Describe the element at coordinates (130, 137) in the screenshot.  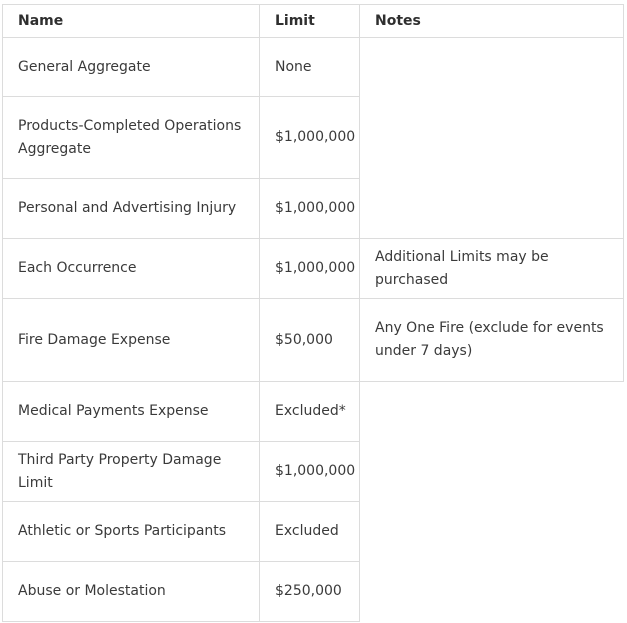
I see `row-name: Products-Completed Operations Aggregate` at that location.